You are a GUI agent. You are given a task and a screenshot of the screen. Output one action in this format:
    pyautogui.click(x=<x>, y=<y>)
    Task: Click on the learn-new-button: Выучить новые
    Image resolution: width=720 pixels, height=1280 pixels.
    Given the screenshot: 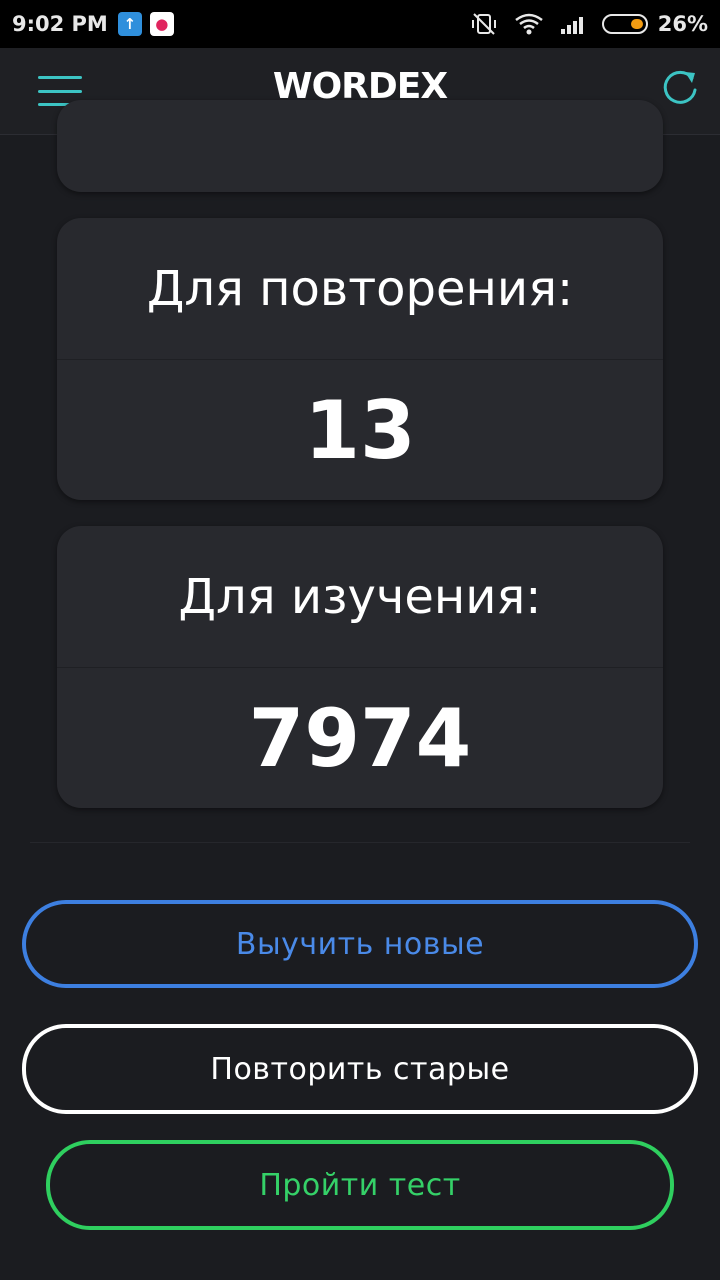 What is the action you would take?
    pyautogui.click(x=360, y=944)
    